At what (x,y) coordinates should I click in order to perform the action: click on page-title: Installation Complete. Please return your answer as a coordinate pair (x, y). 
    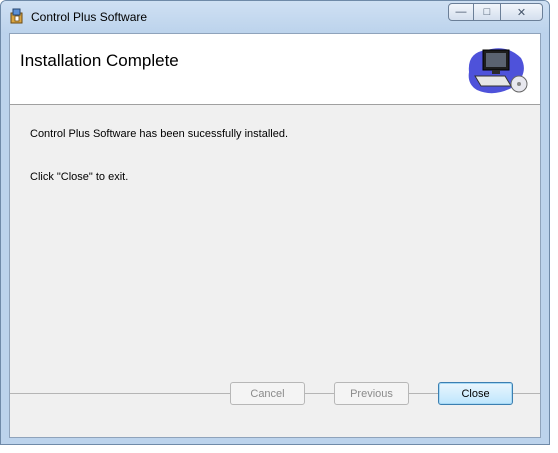
    Looking at the image, I should click on (99, 60).